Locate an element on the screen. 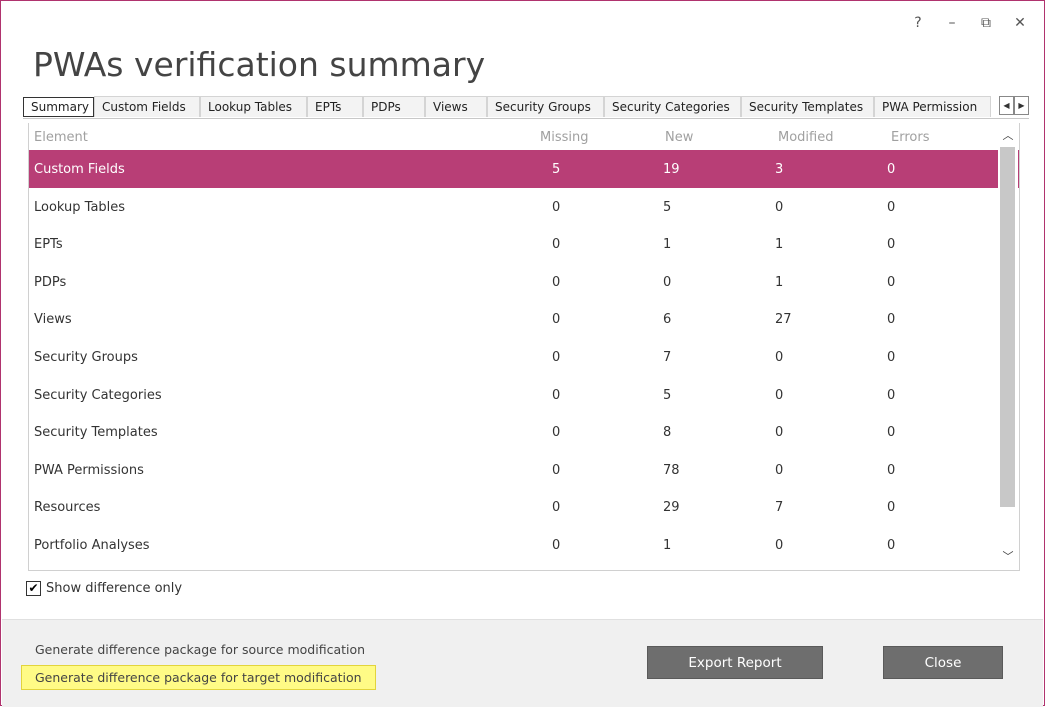  minimize-icon: – is located at coordinates (952, 23).